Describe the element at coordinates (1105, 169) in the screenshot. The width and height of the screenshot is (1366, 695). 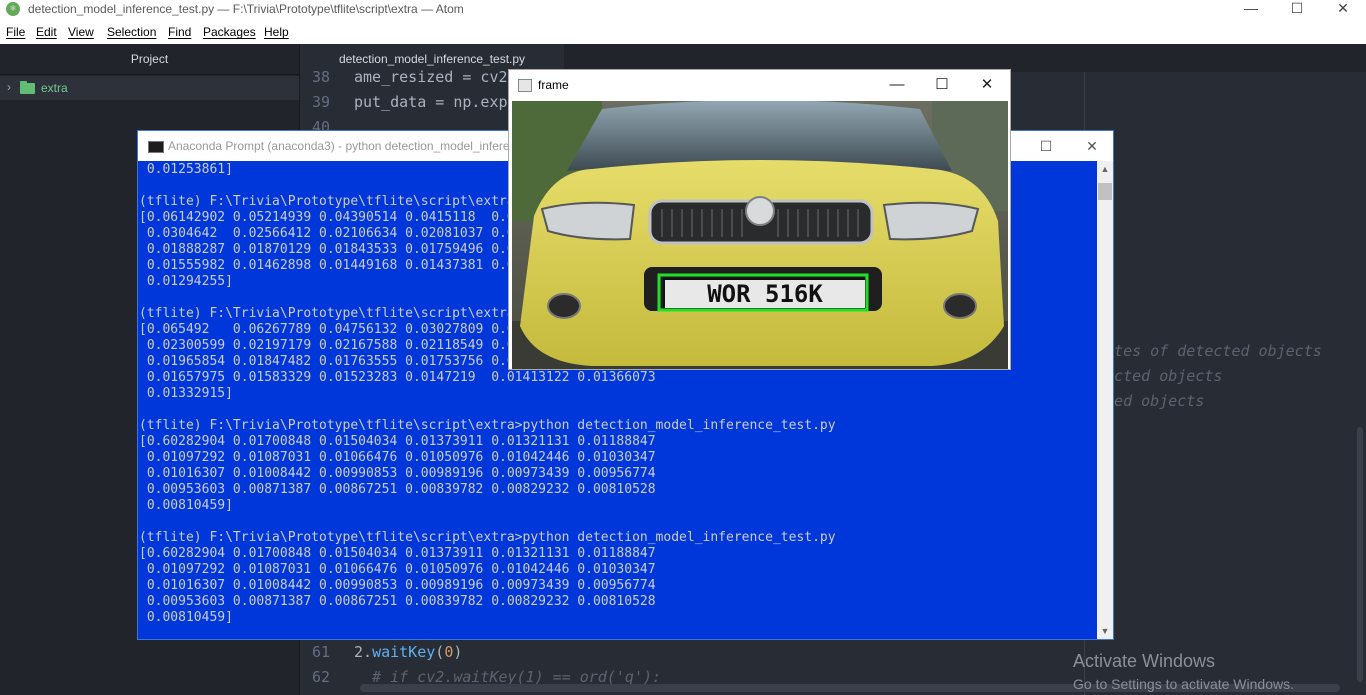
I see `scroll-up-arrow-icon: ▲` at that location.